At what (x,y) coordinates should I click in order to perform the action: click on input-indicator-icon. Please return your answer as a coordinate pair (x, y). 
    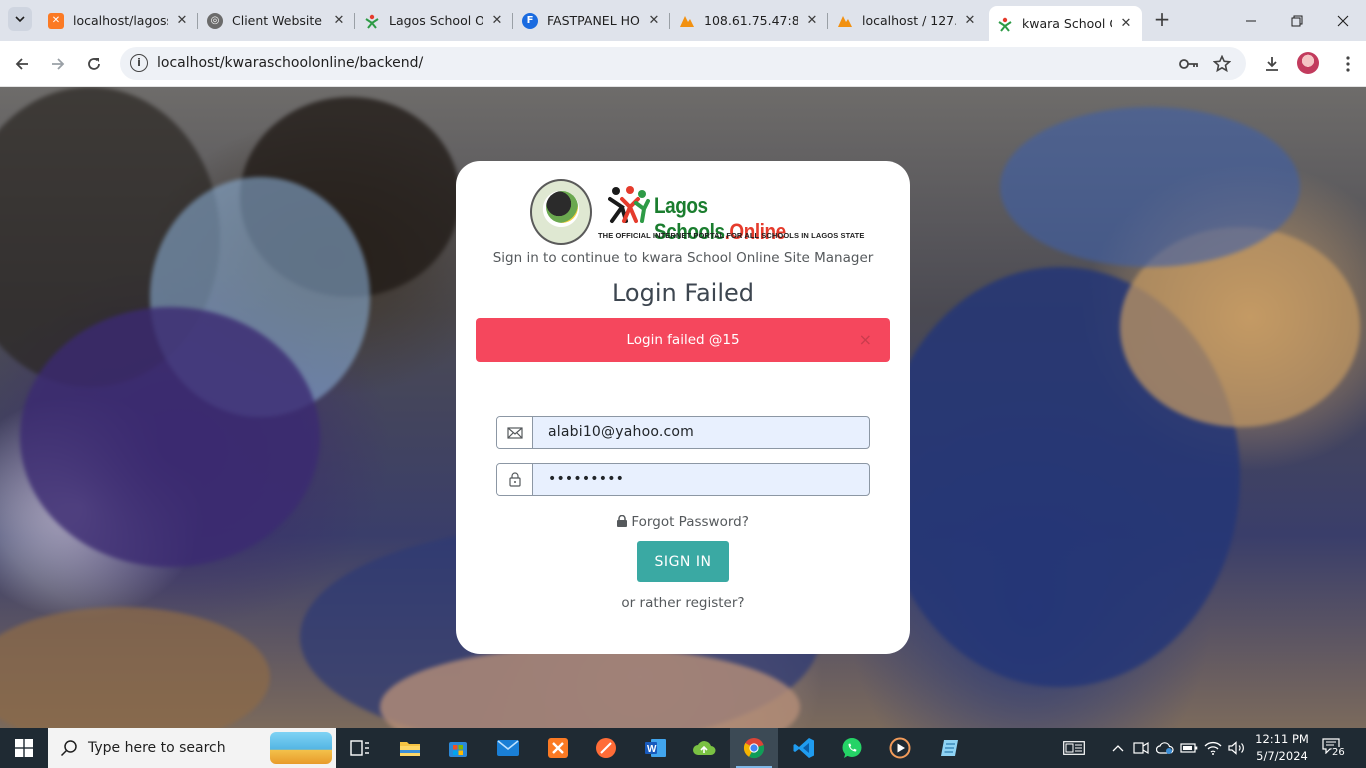
    Looking at the image, I should click on (1074, 748).